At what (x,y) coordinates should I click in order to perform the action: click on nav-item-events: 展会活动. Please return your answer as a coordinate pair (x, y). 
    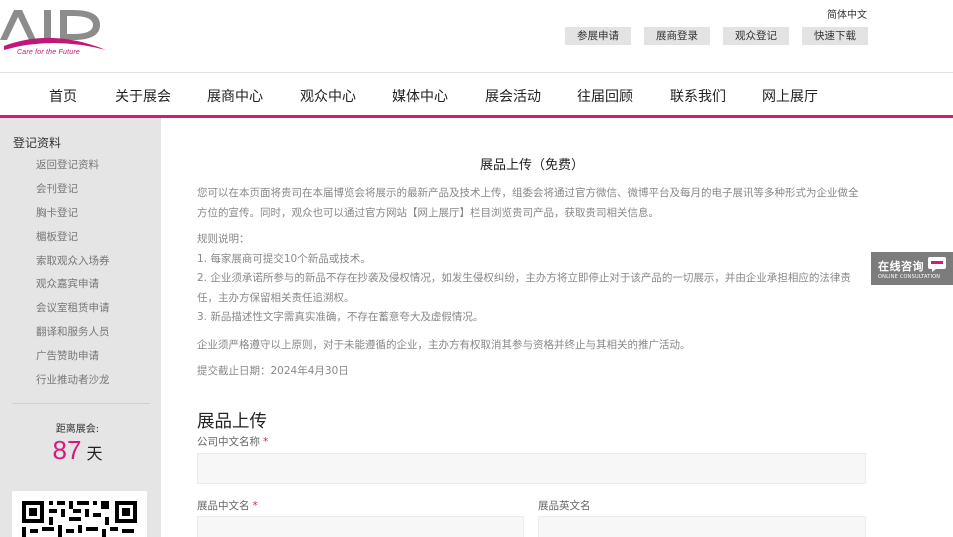
    Looking at the image, I should click on (513, 96).